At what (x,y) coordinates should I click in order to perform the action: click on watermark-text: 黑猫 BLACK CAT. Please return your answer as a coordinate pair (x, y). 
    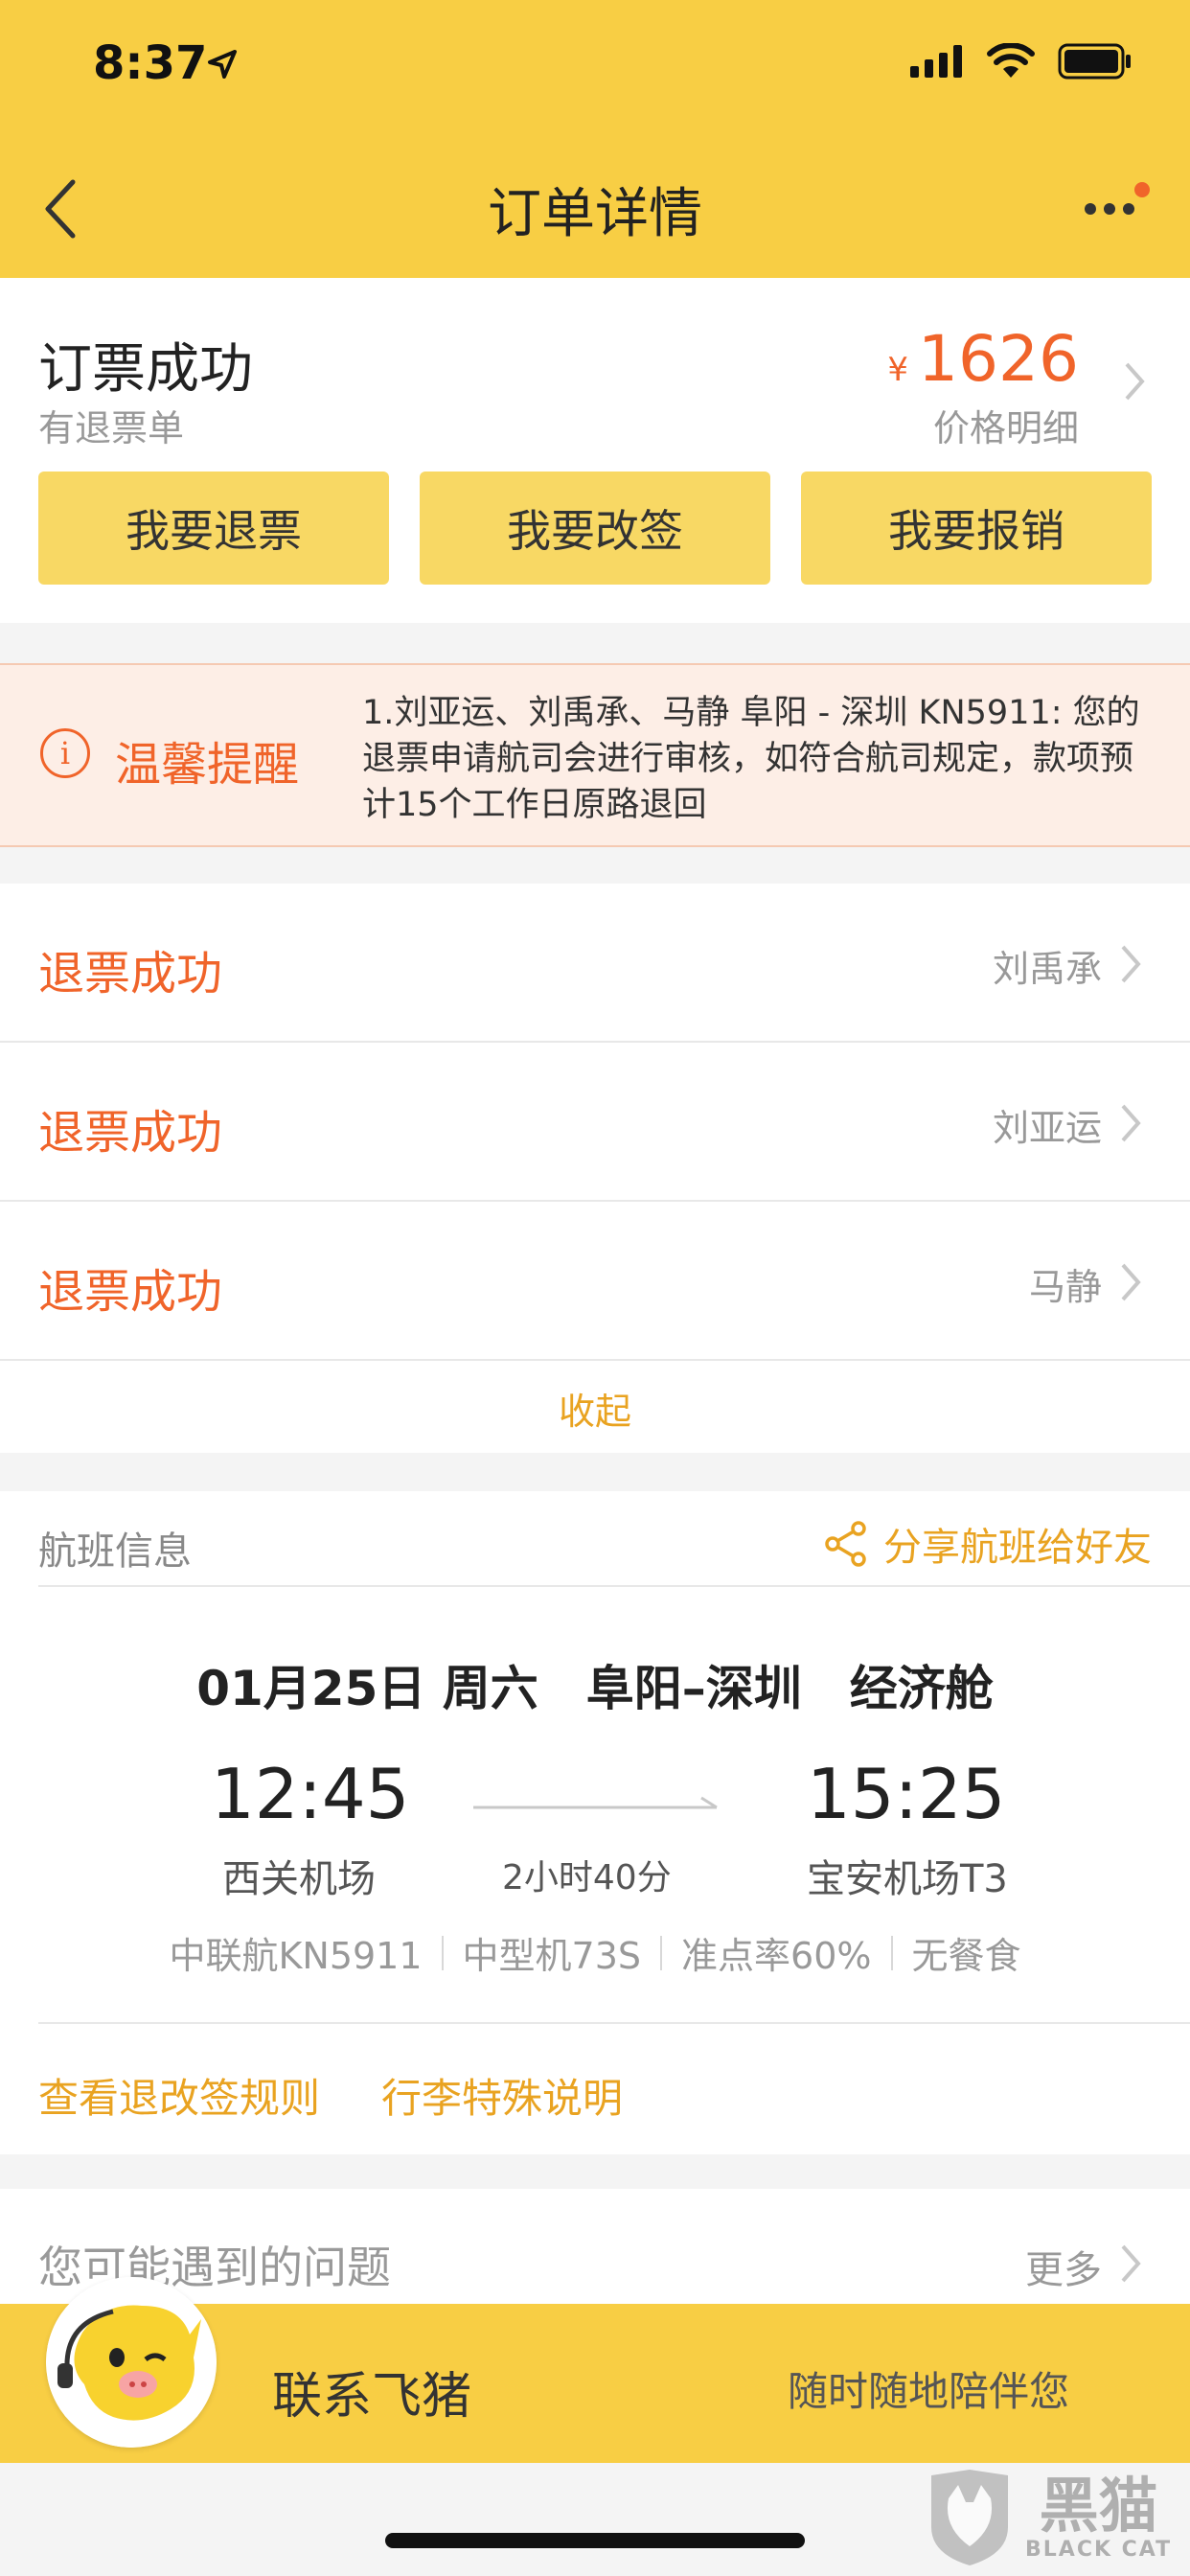
    Looking at the image, I should click on (1099, 2516).